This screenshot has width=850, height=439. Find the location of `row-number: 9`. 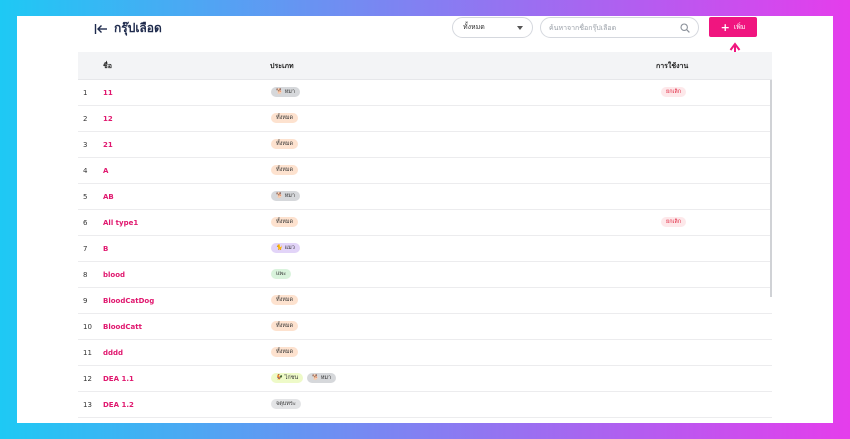

row-number: 9 is located at coordinates (85, 301).